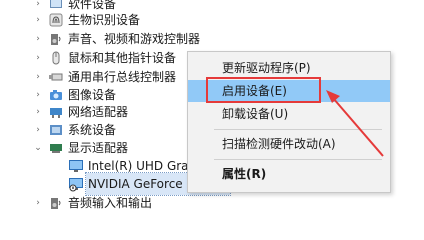  I want to click on monitor-icon, so click(76, 166).